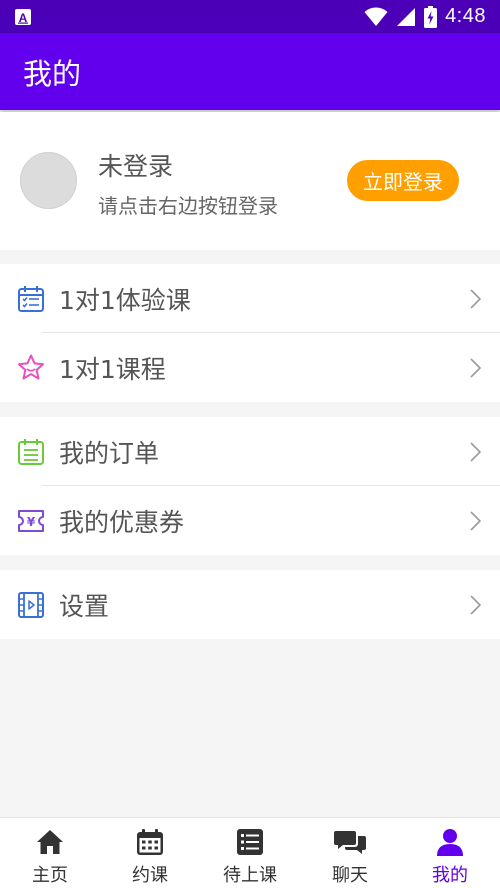  I want to click on nav-item-upcoming: 待上课, so click(250, 853).